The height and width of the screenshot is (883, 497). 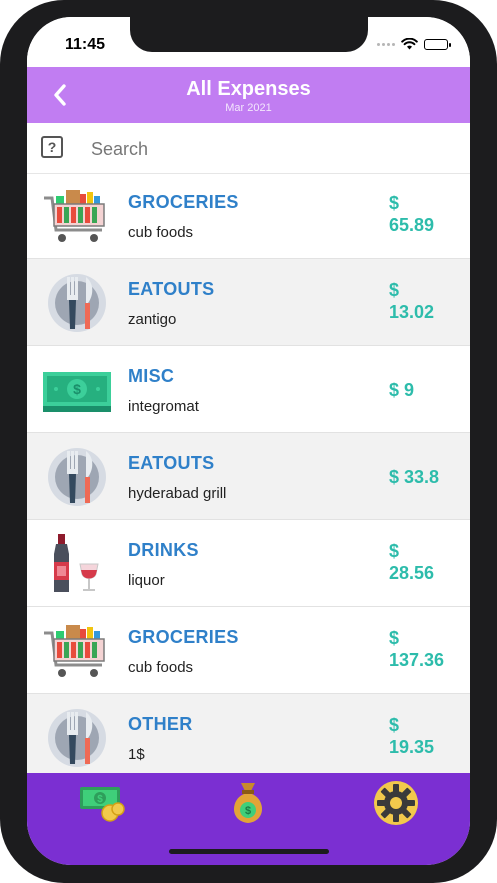 What do you see at coordinates (248, 108) in the screenshot?
I see `page-subtitle: Mar 2021` at bounding box center [248, 108].